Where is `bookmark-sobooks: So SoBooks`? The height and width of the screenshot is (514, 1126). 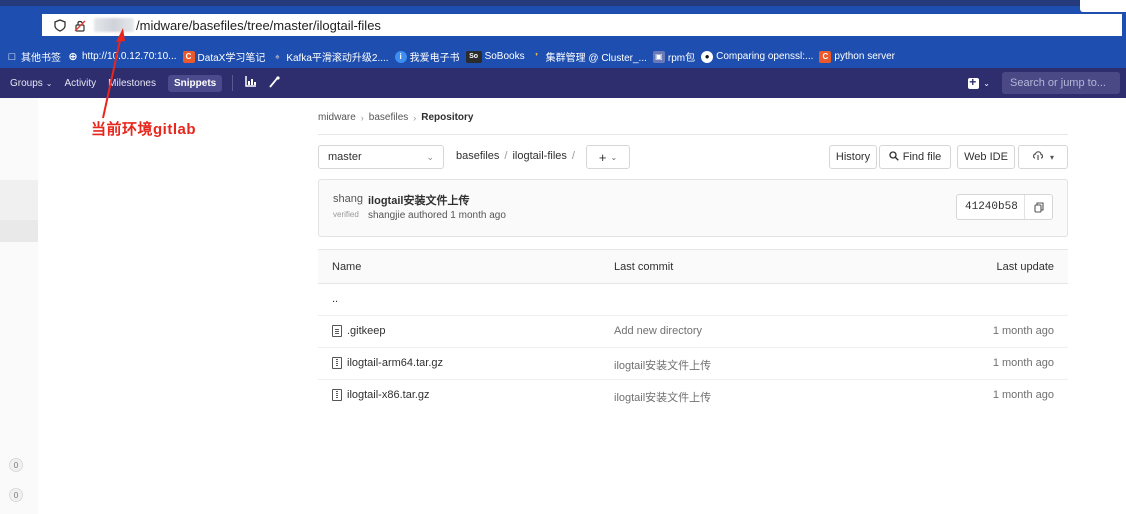 bookmark-sobooks: So SoBooks is located at coordinates (495, 56).